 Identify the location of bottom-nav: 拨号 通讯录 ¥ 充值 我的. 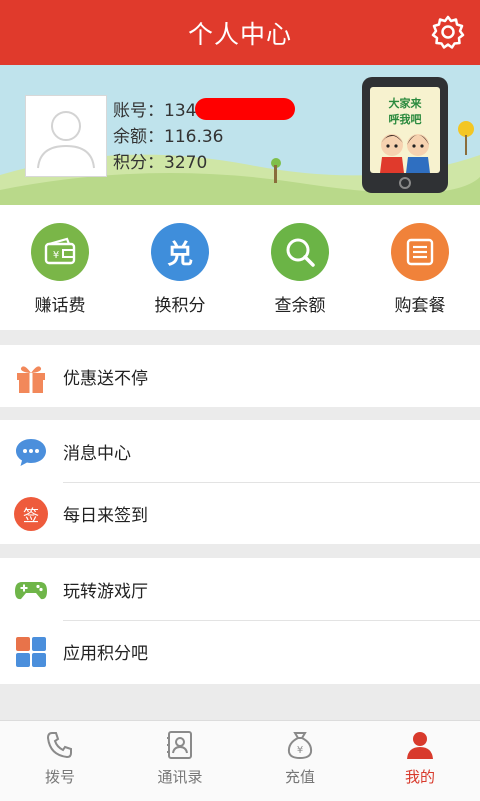
(240, 760).